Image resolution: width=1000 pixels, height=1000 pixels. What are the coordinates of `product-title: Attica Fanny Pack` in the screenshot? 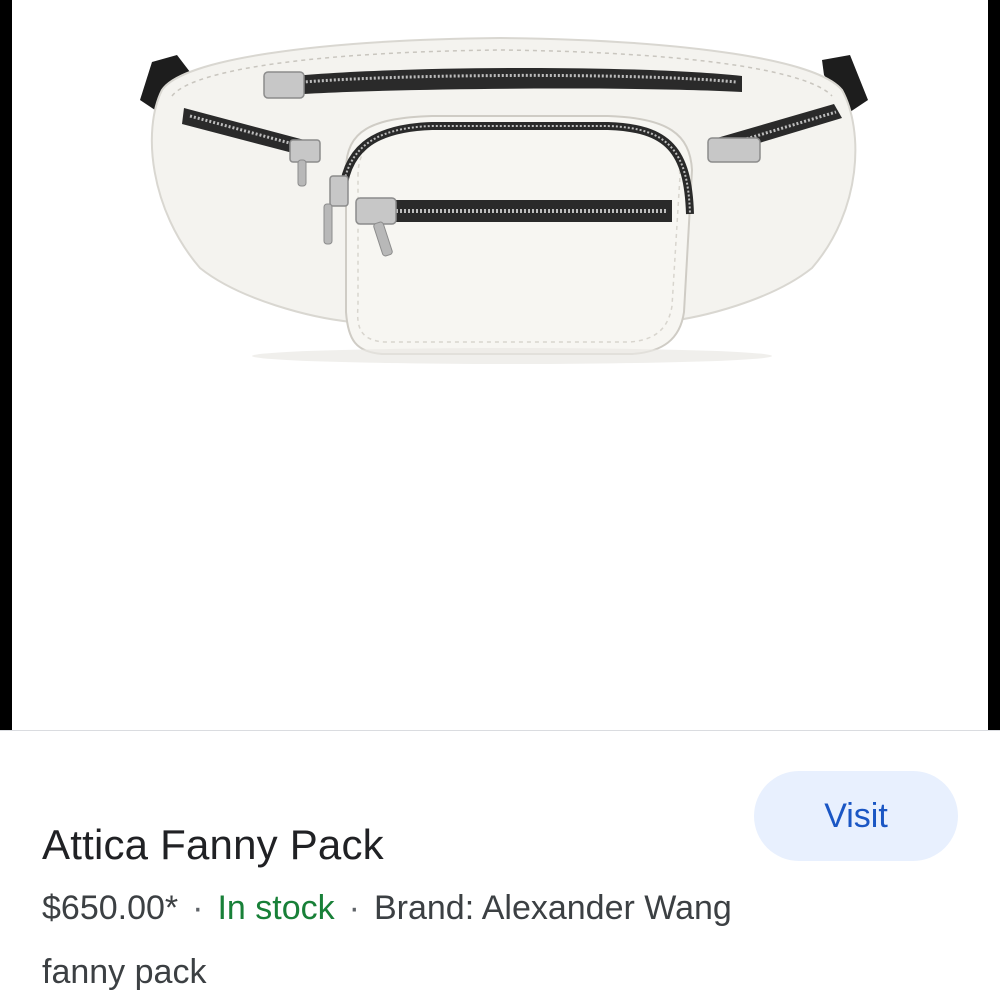 It's located at (213, 844).